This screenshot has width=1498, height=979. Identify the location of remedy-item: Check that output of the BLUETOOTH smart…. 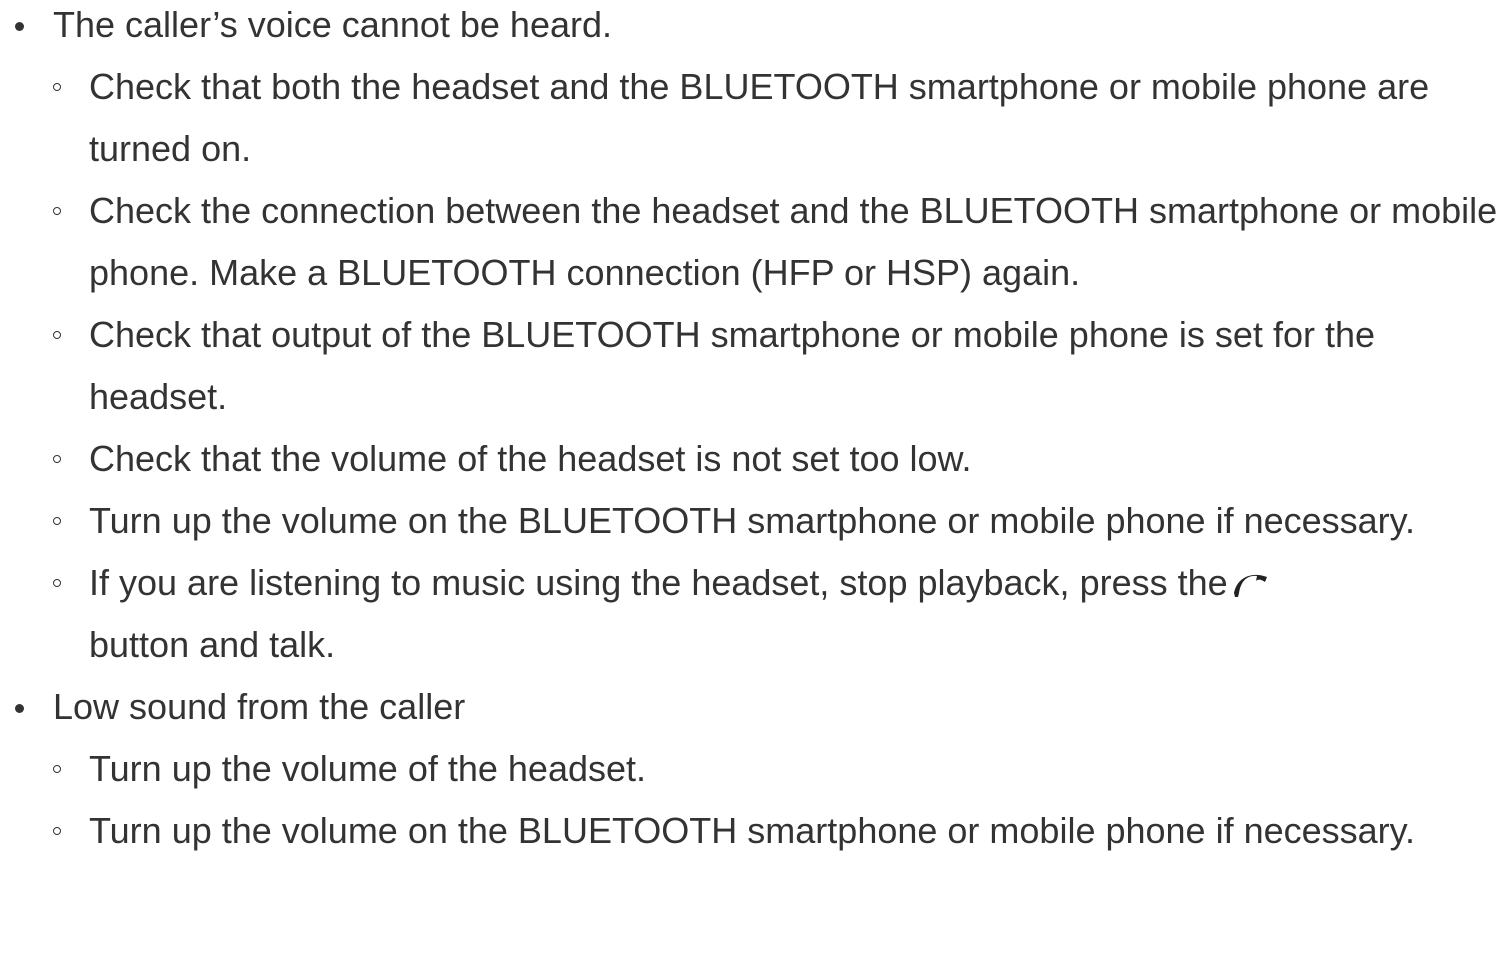
(774, 366).